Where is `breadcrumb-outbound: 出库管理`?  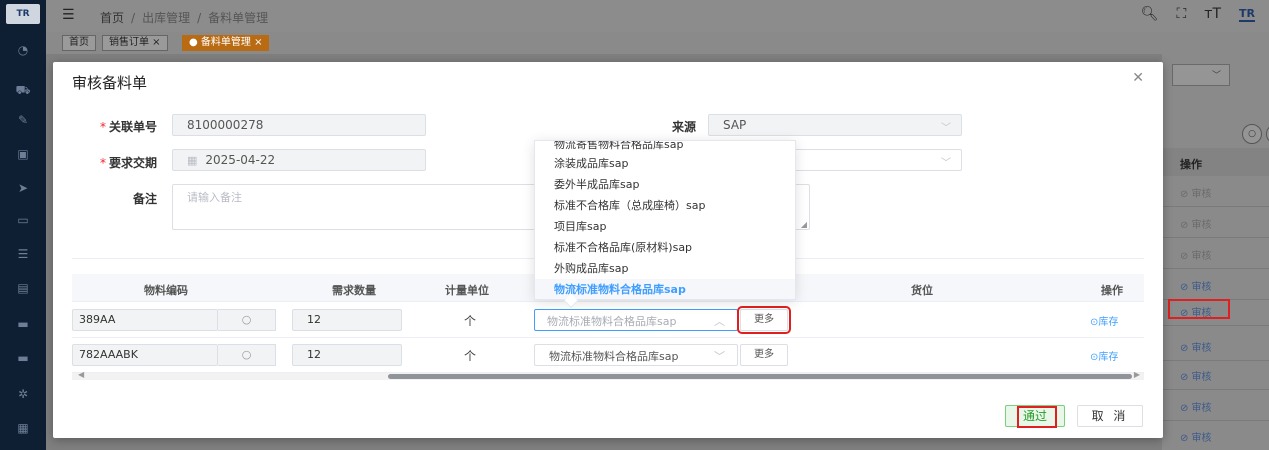
breadcrumb-outbound: 出库管理 is located at coordinates (166, 18).